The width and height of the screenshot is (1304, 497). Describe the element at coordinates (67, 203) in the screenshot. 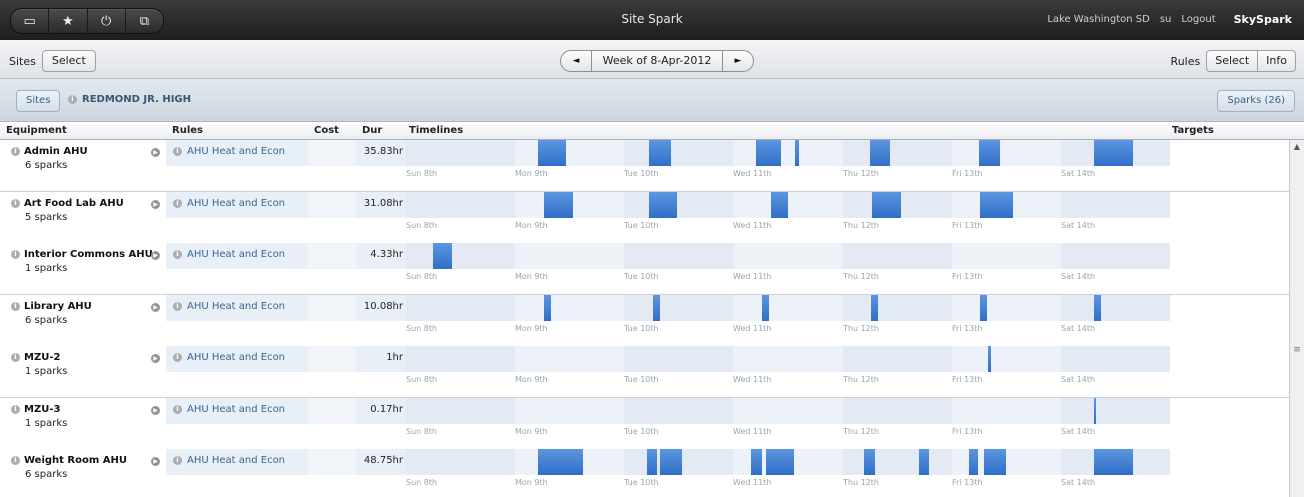

I see `equipment-link: i Art Food Lab AHU` at that location.